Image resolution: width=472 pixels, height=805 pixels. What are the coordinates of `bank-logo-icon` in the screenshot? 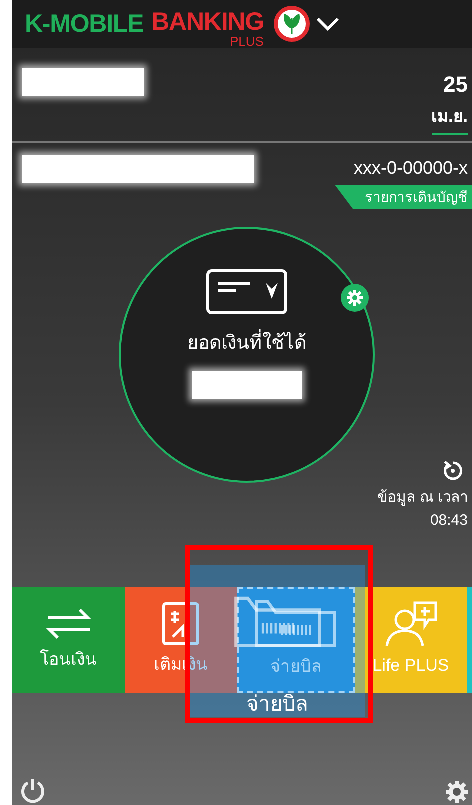 It's located at (292, 24).